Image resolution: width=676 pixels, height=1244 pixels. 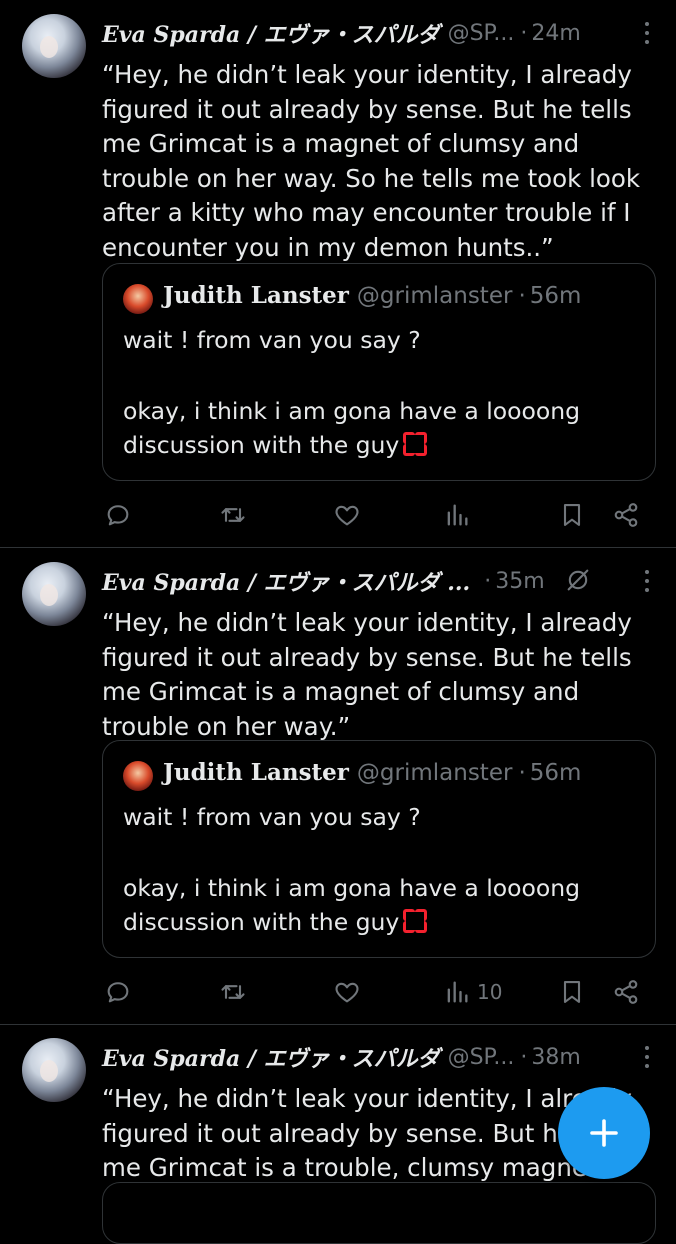 I want to click on views-count: 10, so click(x=490, y=992).